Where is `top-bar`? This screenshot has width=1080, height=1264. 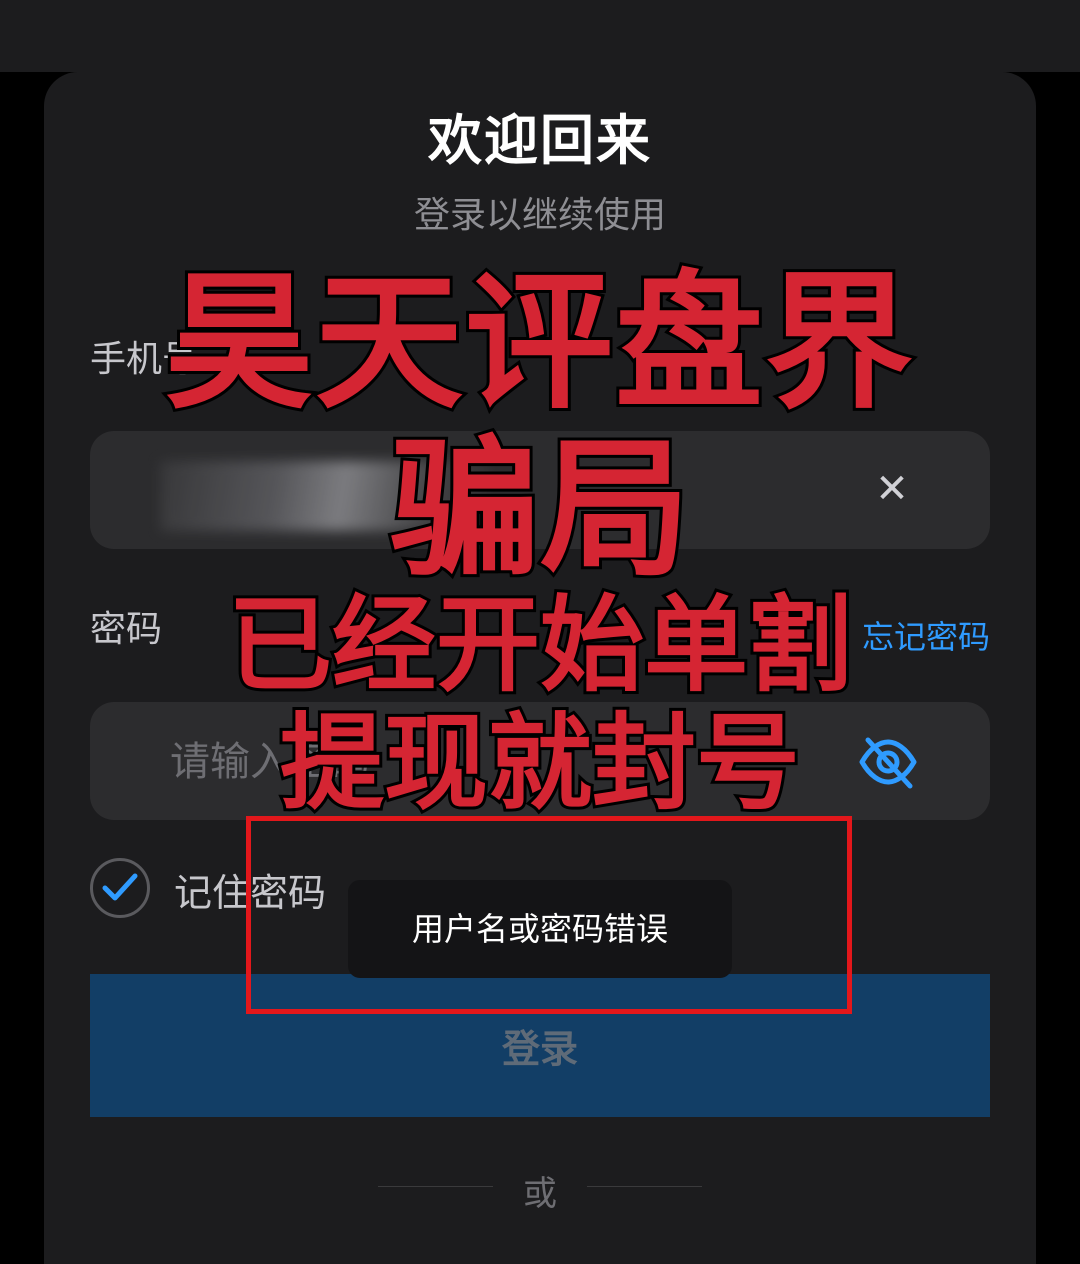 top-bar is located at coordinates (540, 36).